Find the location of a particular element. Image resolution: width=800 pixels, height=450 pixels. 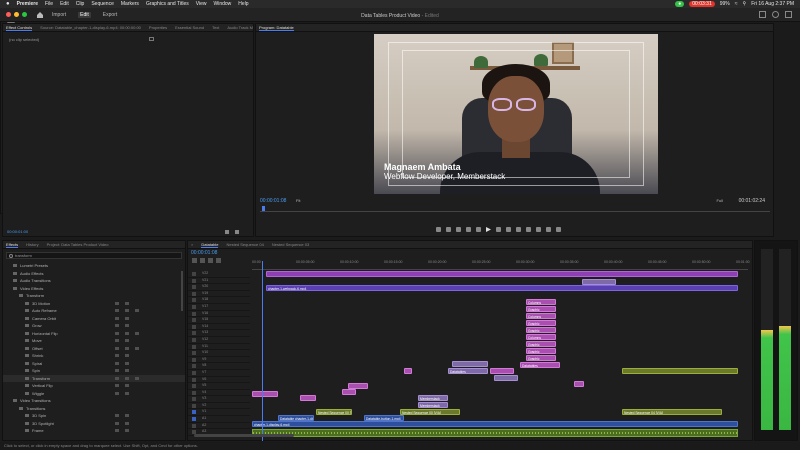

video-track-header: V20 is located at coordinates (219, 287).